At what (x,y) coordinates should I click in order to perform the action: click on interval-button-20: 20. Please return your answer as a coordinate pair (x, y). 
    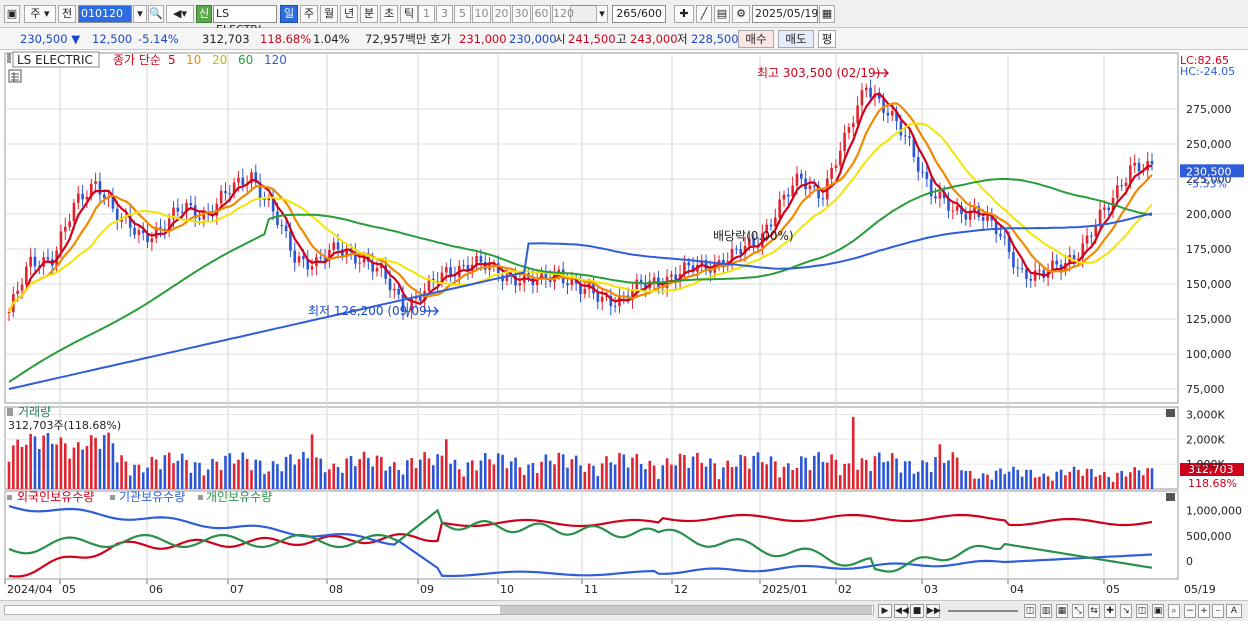
    Looking at the image, I should click on (501, 14).